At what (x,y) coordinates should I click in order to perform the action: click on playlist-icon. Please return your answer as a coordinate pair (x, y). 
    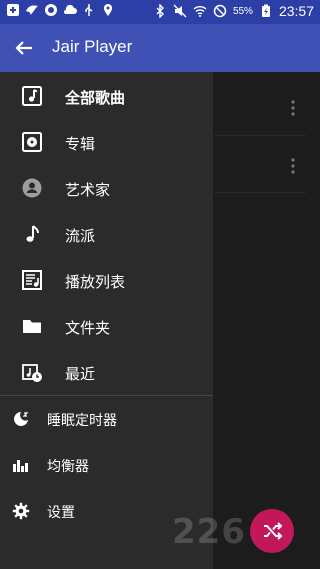
    Looking at the image, I should click on (32, 280).